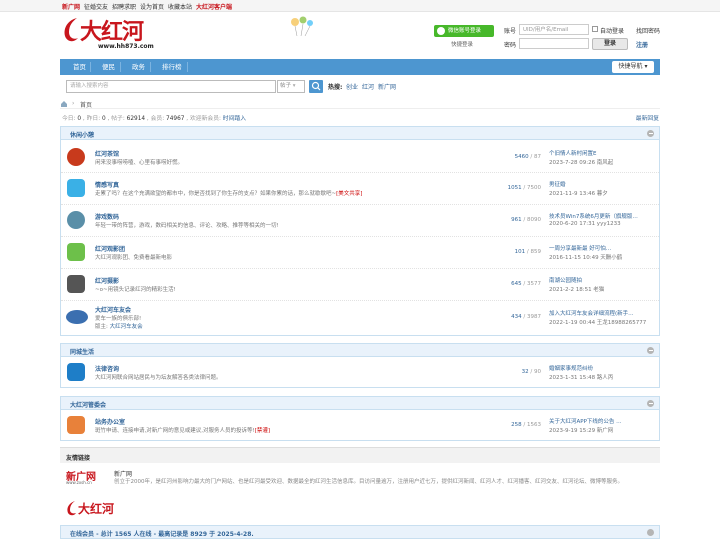  Describe the element at coordinates (360, 350) in the screenshot. I see `category-header: 同城生活` at that location.